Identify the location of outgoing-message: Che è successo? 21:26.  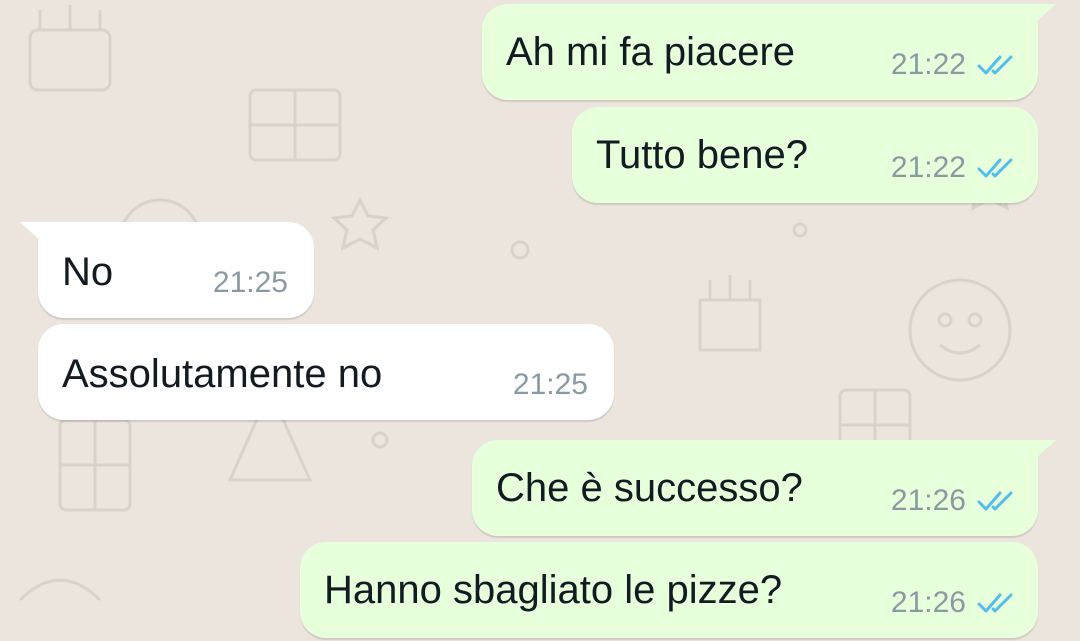
(764, 488).